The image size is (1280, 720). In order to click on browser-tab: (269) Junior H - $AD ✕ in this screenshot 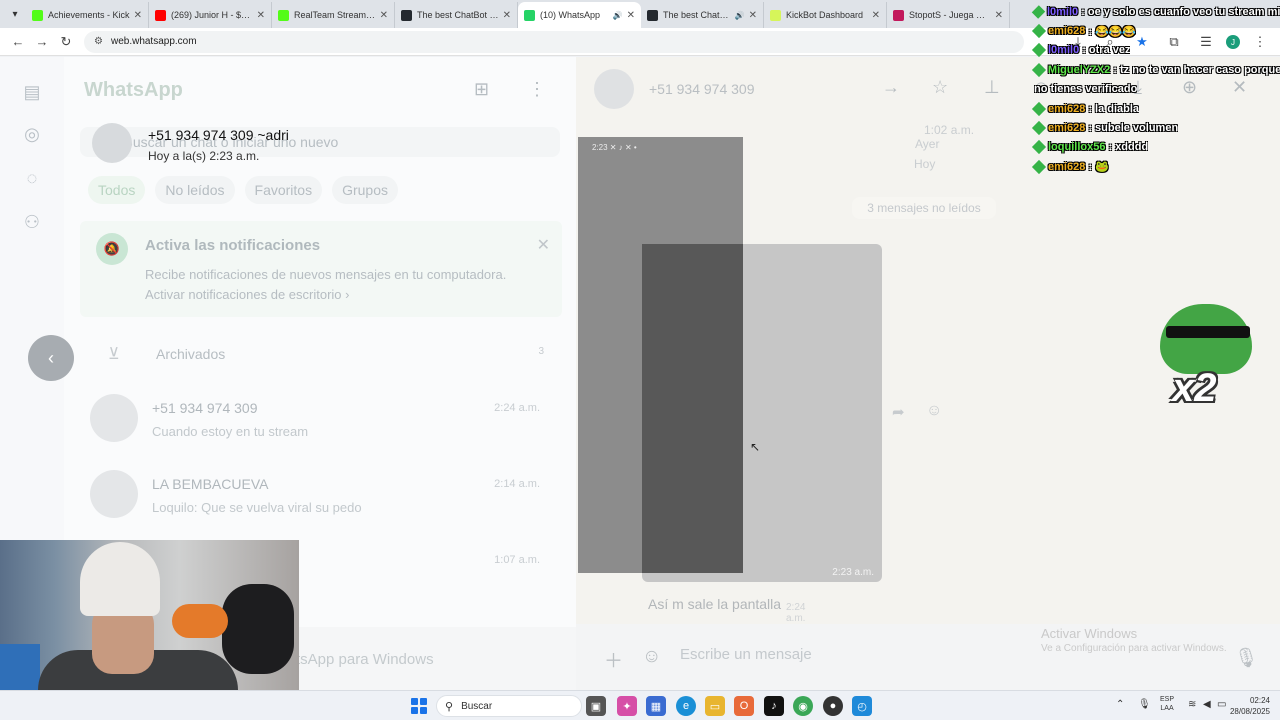, I will do `click(210, 15)`.